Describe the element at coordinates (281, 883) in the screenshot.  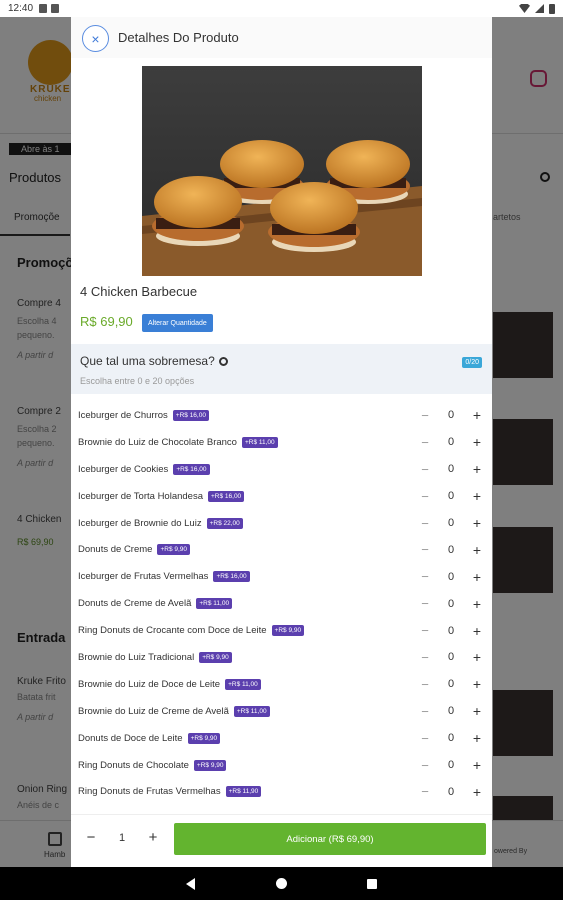
I see `home-circle-icon` at that location.